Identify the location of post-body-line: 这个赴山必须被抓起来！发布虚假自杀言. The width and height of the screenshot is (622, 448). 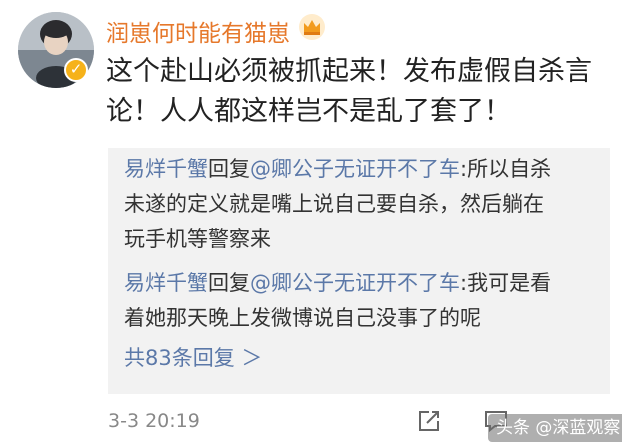
(349, 71).